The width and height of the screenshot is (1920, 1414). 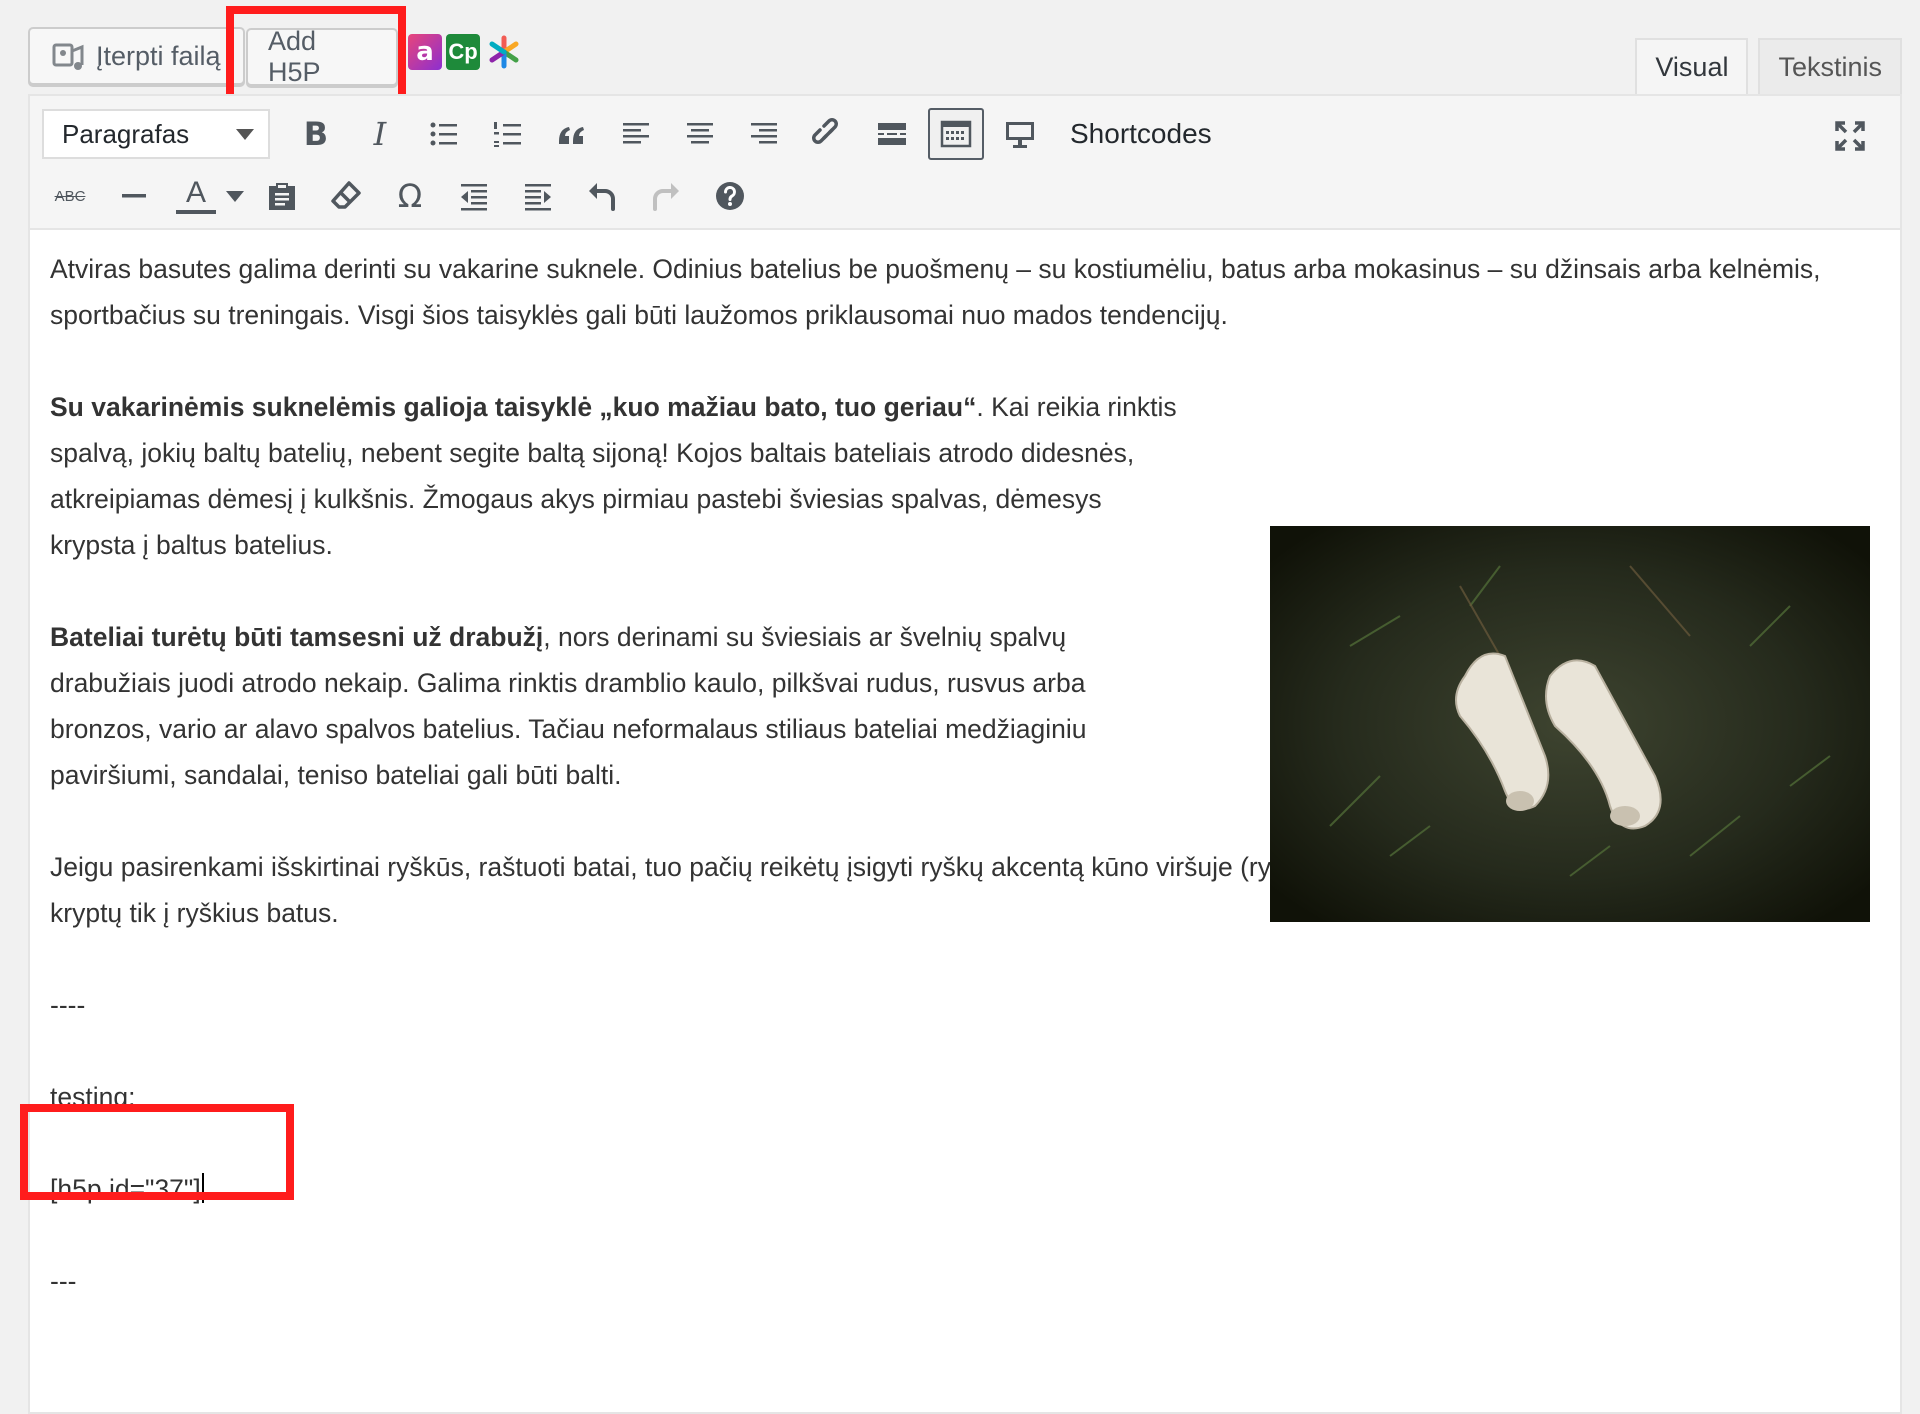 I want to click on italic-button: I, so click(x=380, y=134).